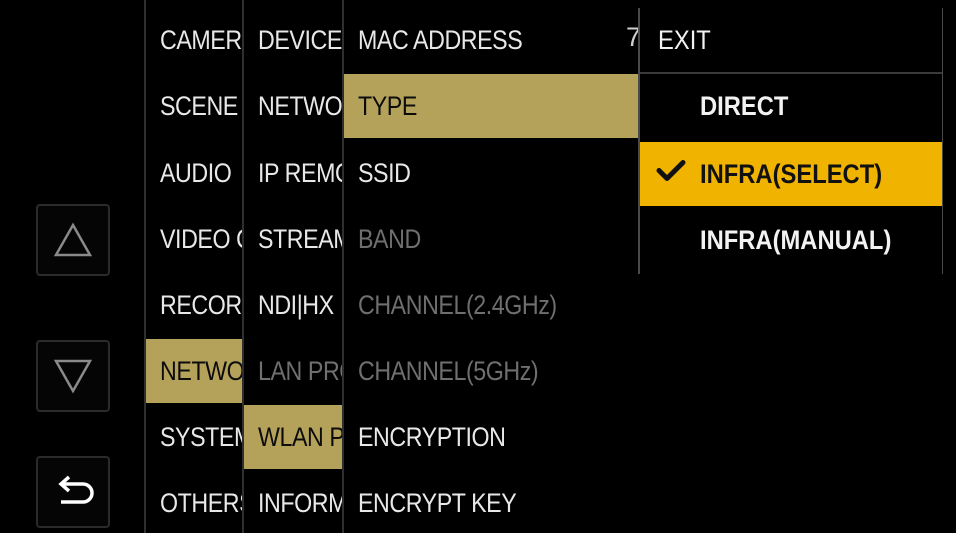  Describe the element at coordinates (201, 238) in the screenshot. I see `menu-item-label: VIDEO OUT` at that location.